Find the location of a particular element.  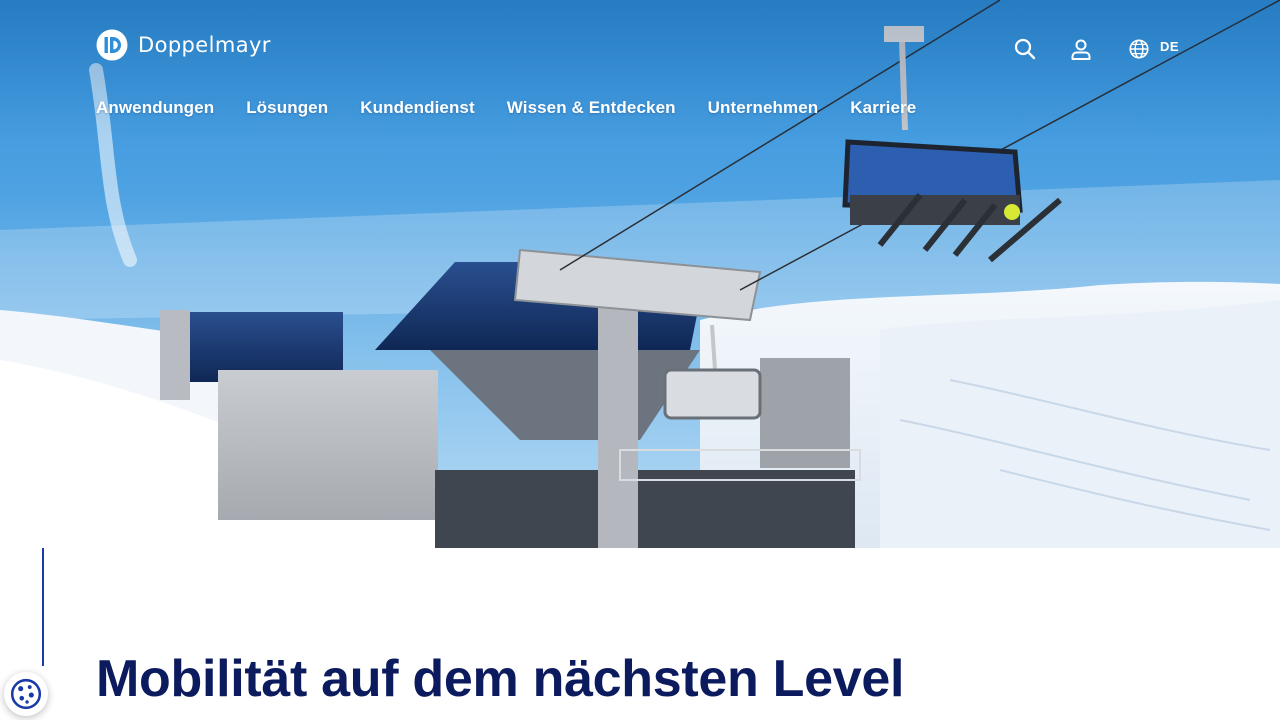

search-icon is located at coordinates (1025, 49).